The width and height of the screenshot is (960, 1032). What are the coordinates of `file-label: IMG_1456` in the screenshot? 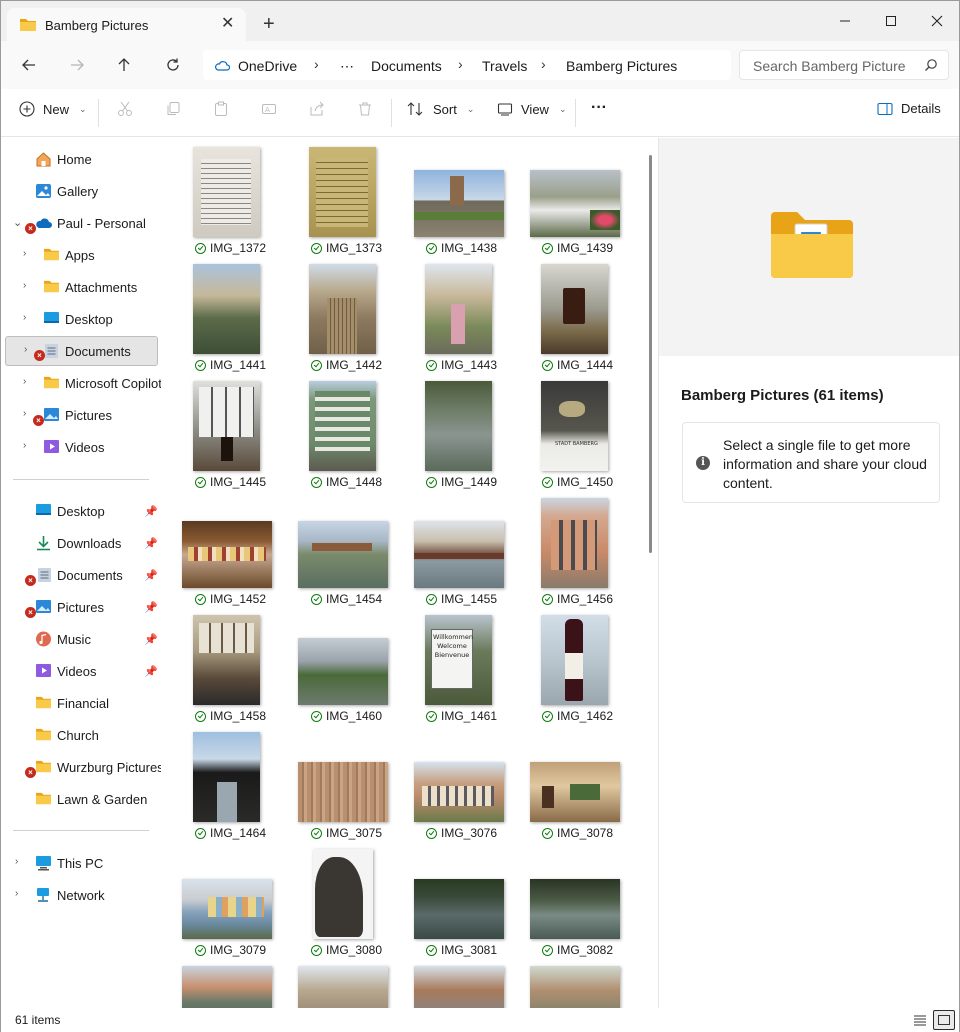 It's located at (577, 599).